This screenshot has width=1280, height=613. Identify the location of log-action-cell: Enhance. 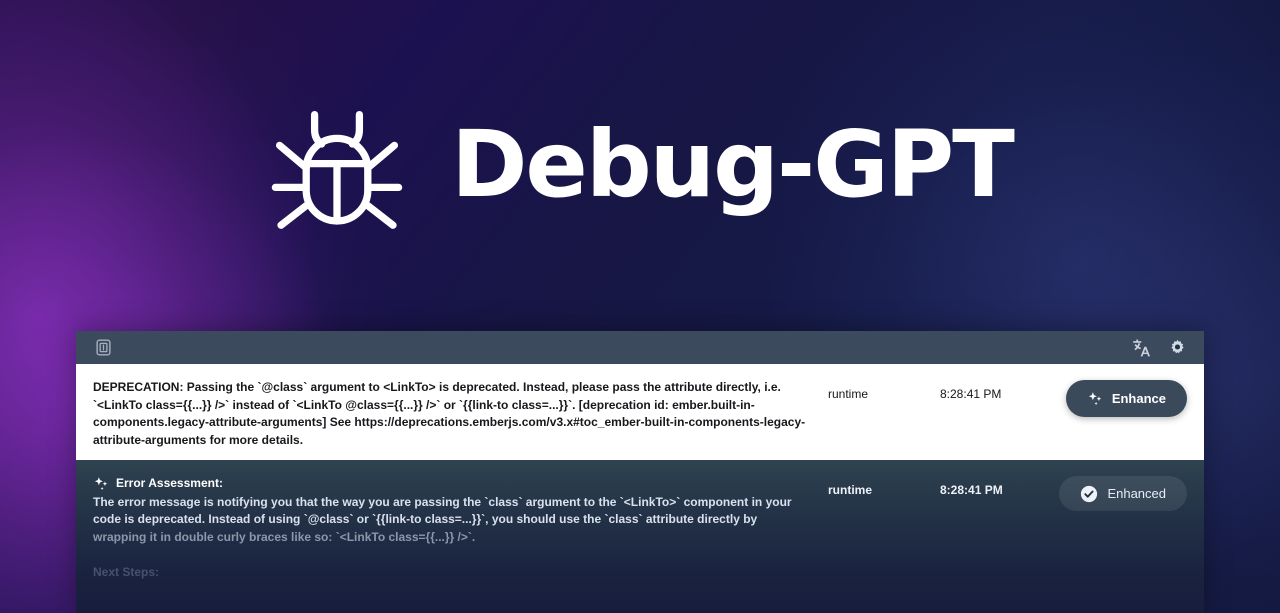
(1123, 397).